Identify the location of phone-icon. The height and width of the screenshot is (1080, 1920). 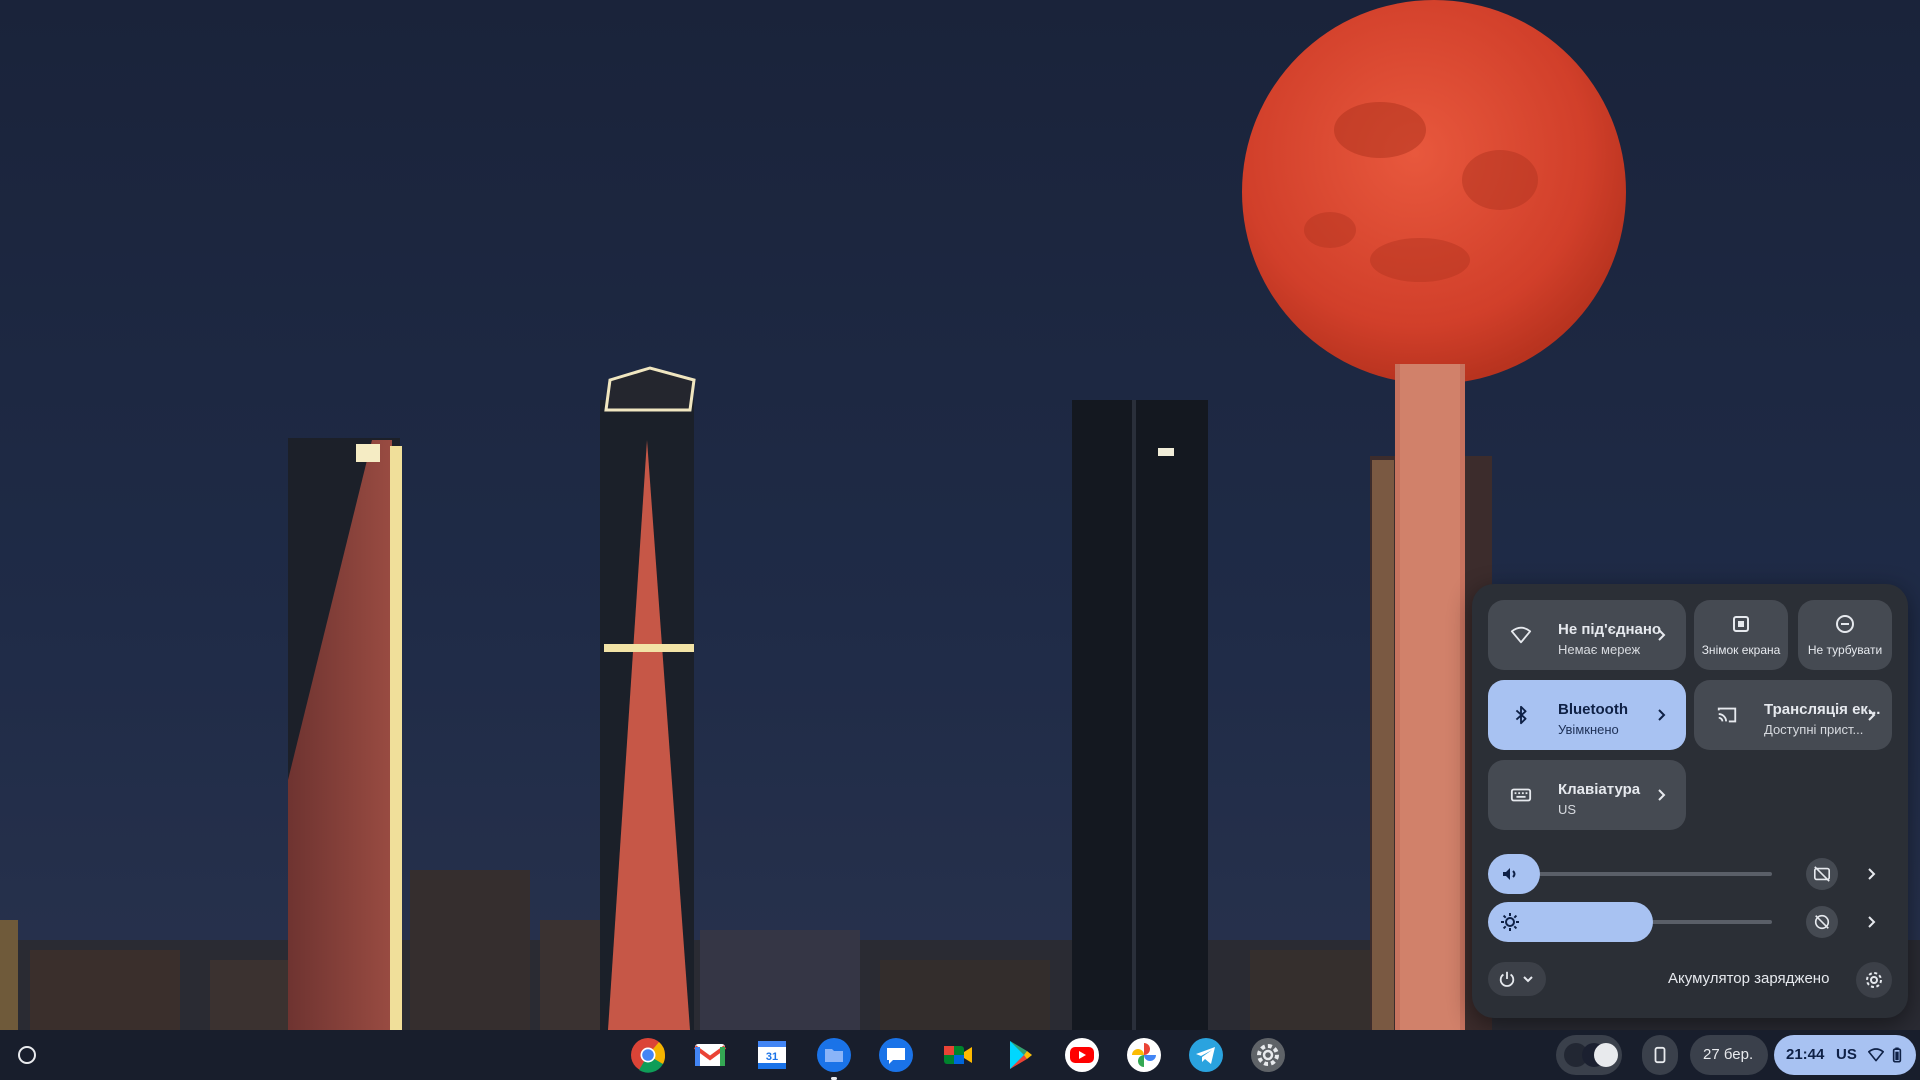
(1660, 1055).